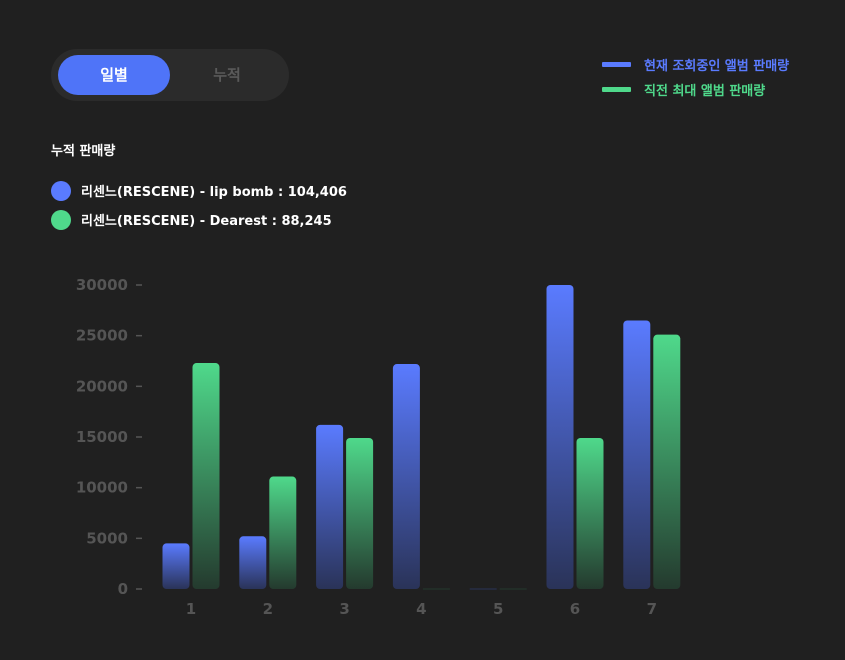 The width and height of the screenshot is (845, 660). What do you see at coordinates (652, 609) in the screenshot?
I see `x-tick-label: 7` at bounding box center [652, 609].